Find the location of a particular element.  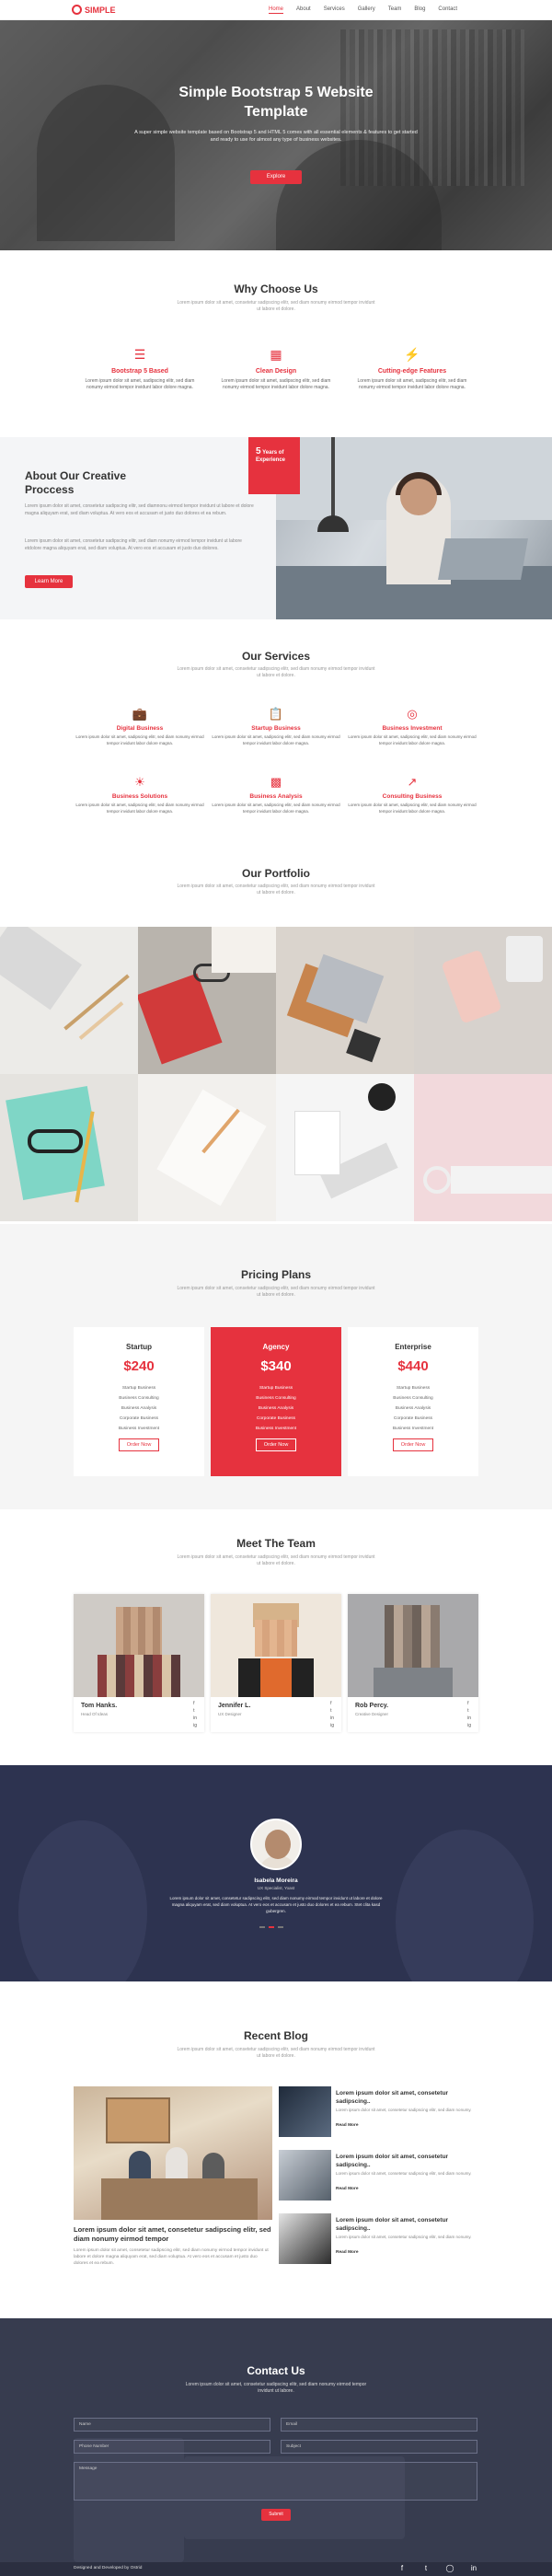

red-notebook-image is located at coordinates (180, 1019).